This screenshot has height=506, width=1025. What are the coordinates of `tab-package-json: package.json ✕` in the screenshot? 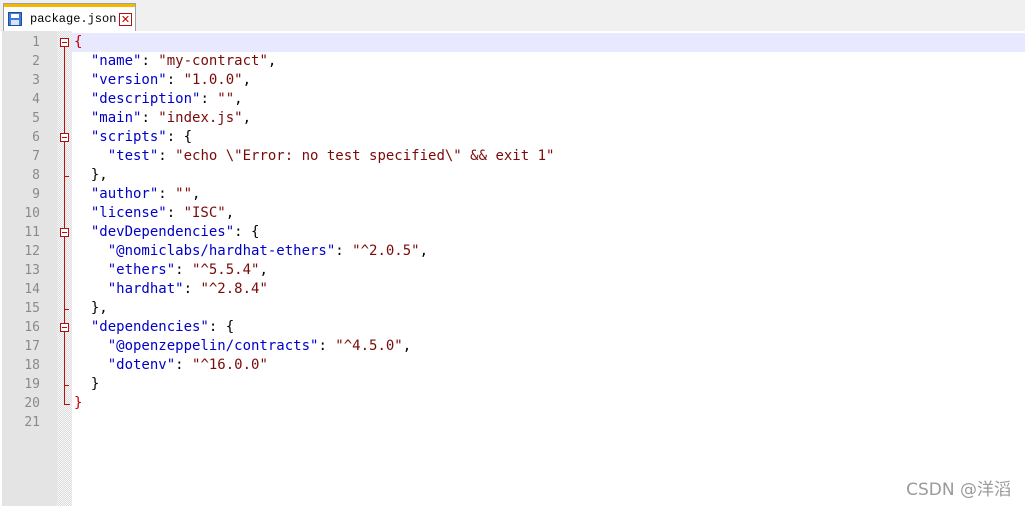 It's located at (69, 17).